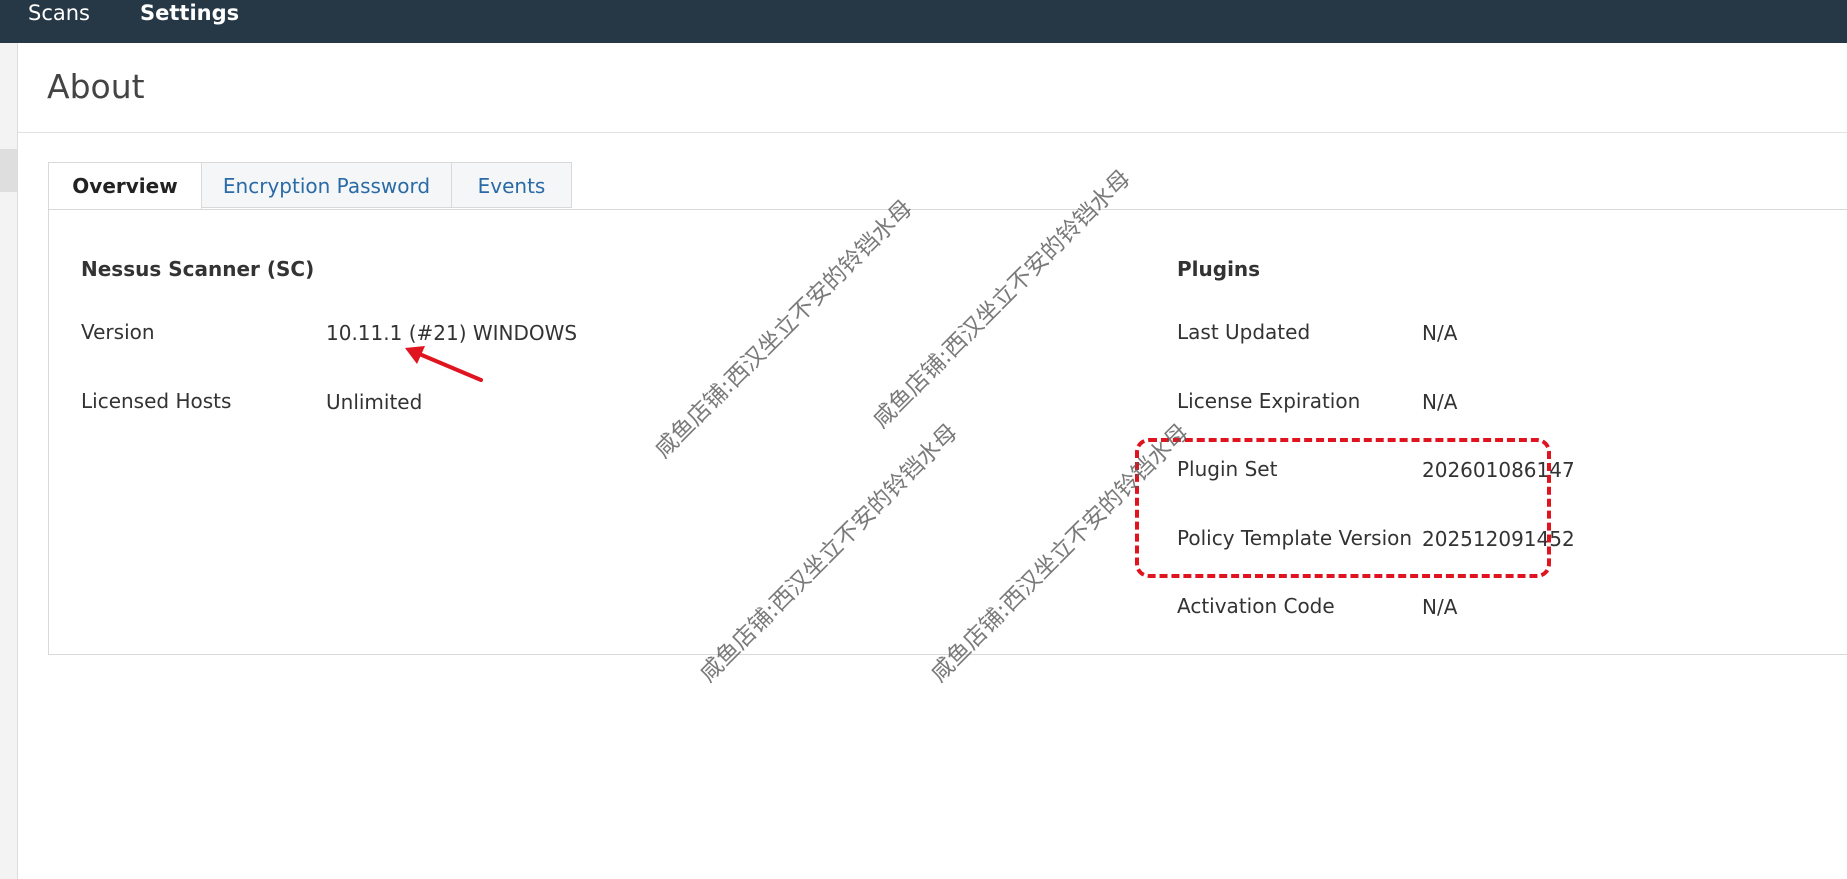 The image size is (1847, 879). What do you see at coordinates (8, 170) in the screenshot?
I see `sidebar-active-marker` at bounding box center [8, 170].